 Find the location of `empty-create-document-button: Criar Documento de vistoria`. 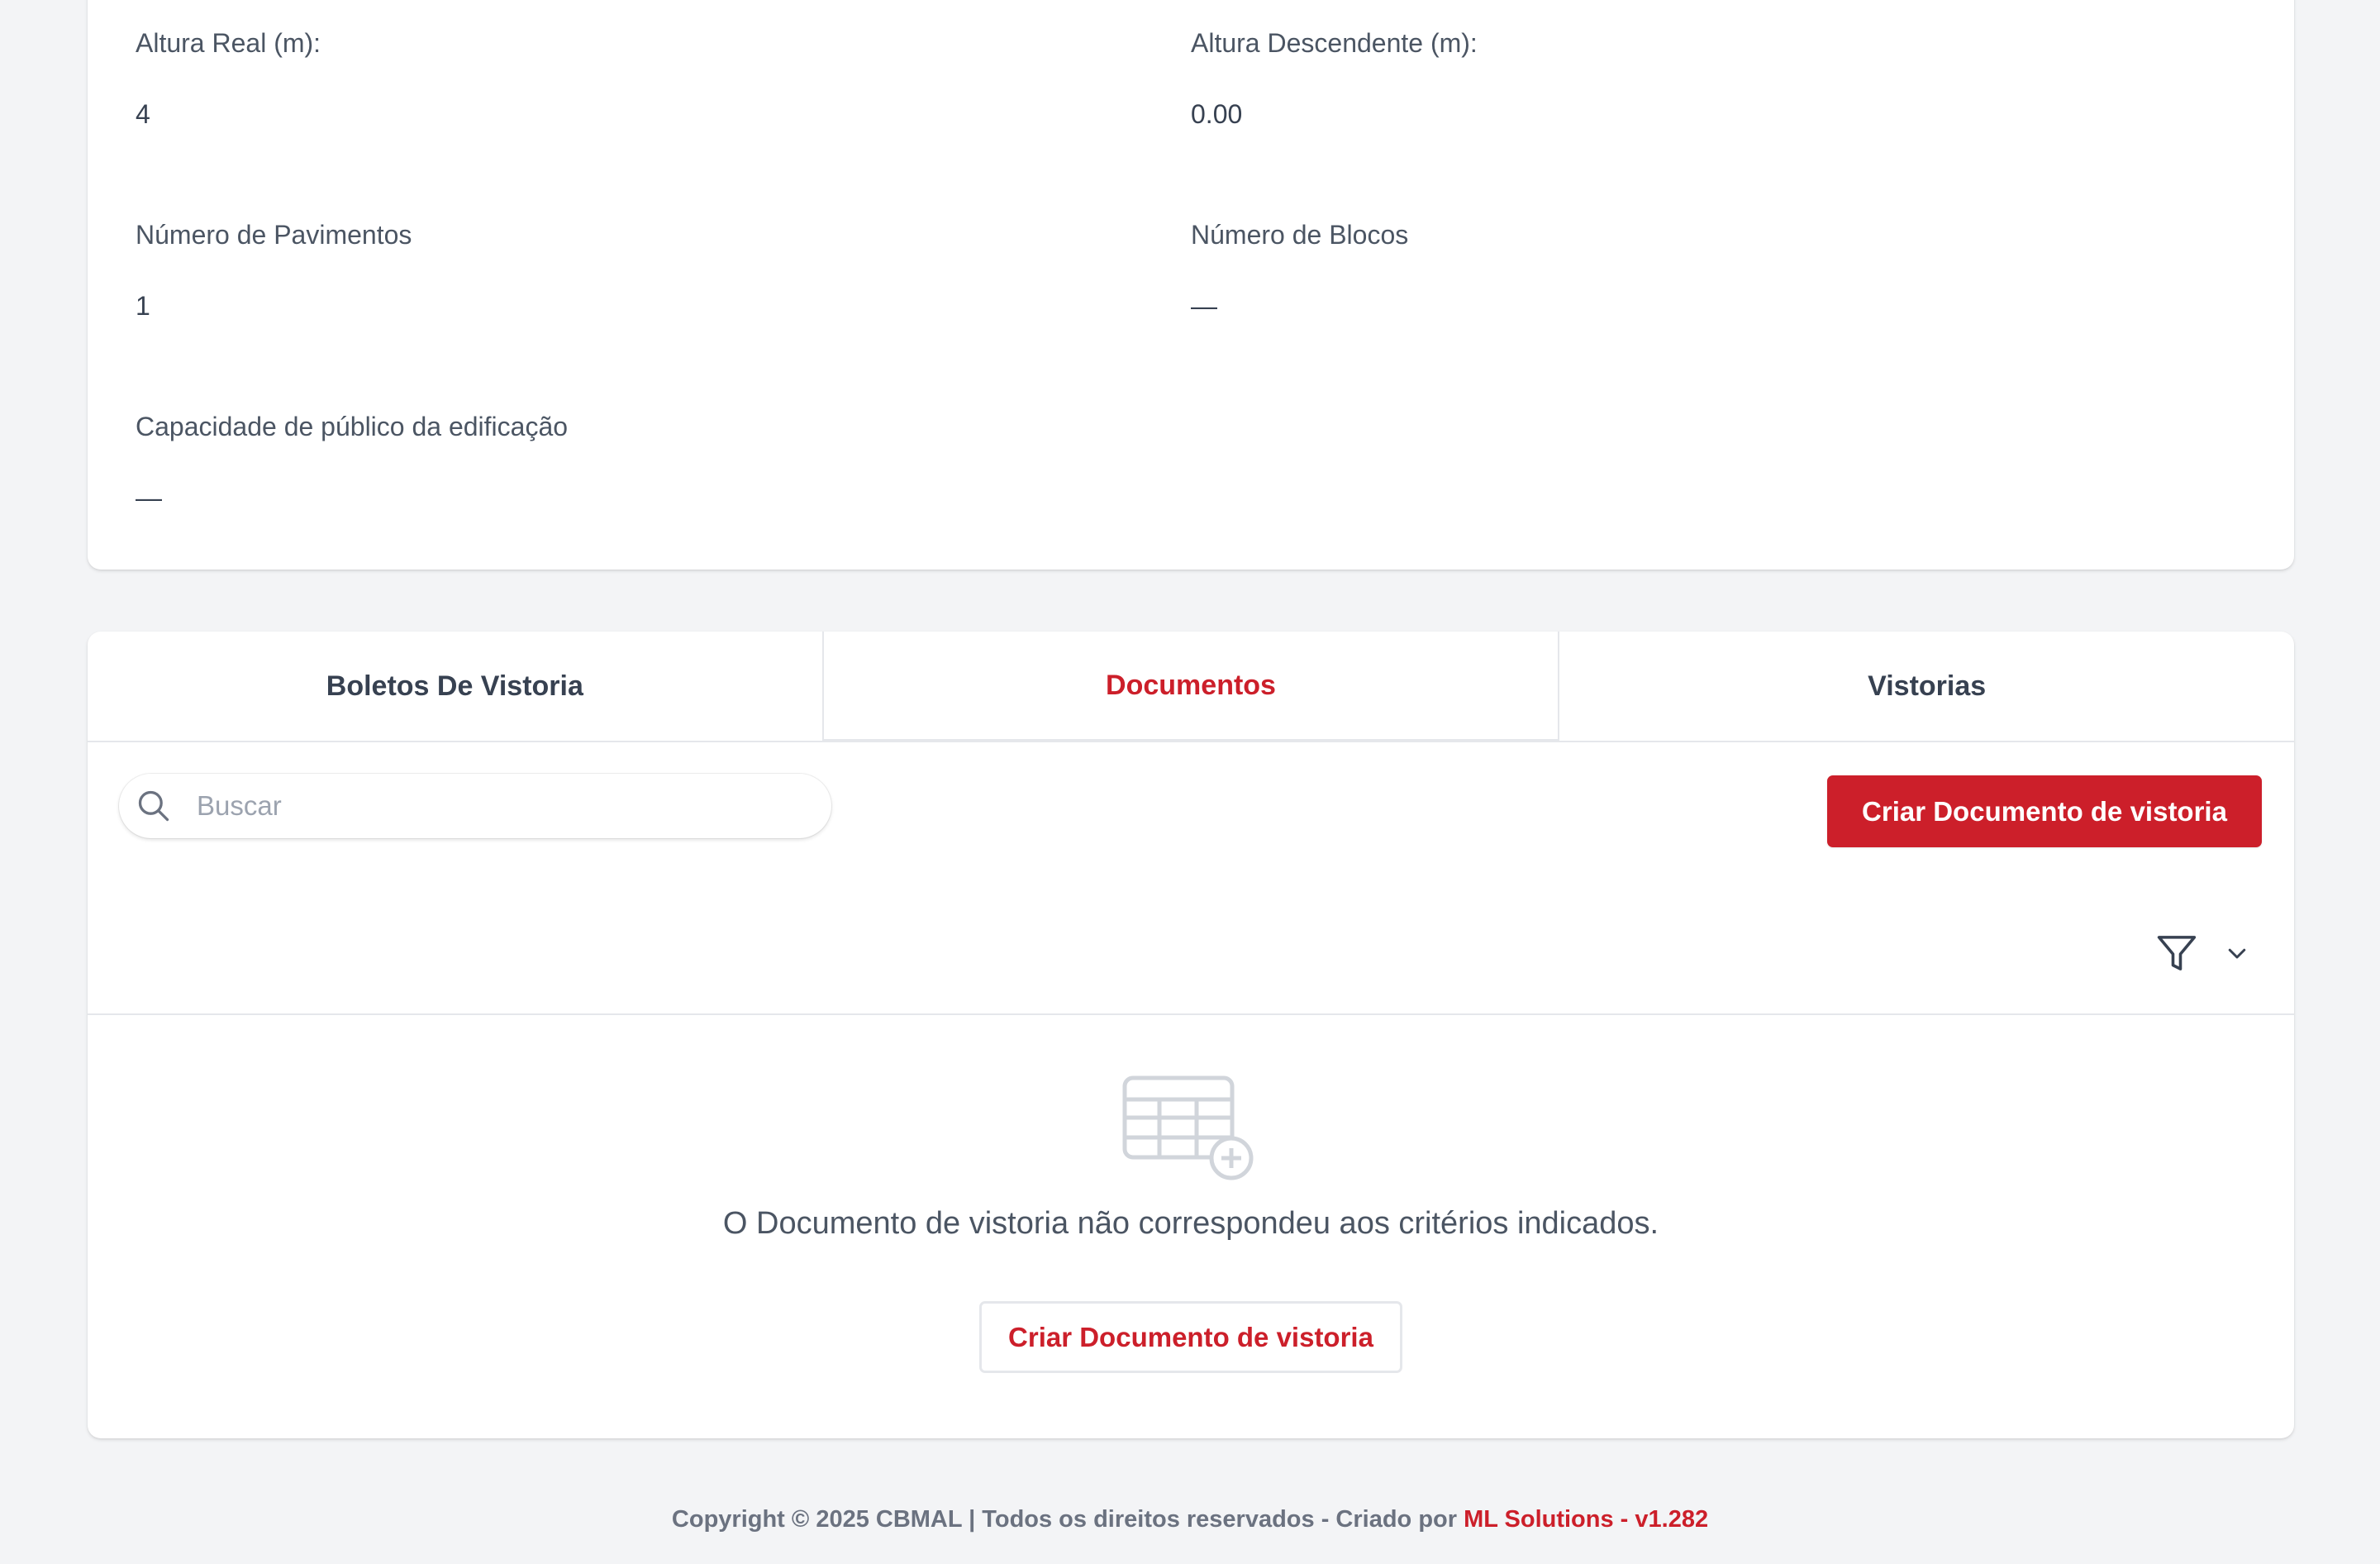

empty-create-document-button: Criar Documento de vistoria is located at coordinates (1190, 1337).